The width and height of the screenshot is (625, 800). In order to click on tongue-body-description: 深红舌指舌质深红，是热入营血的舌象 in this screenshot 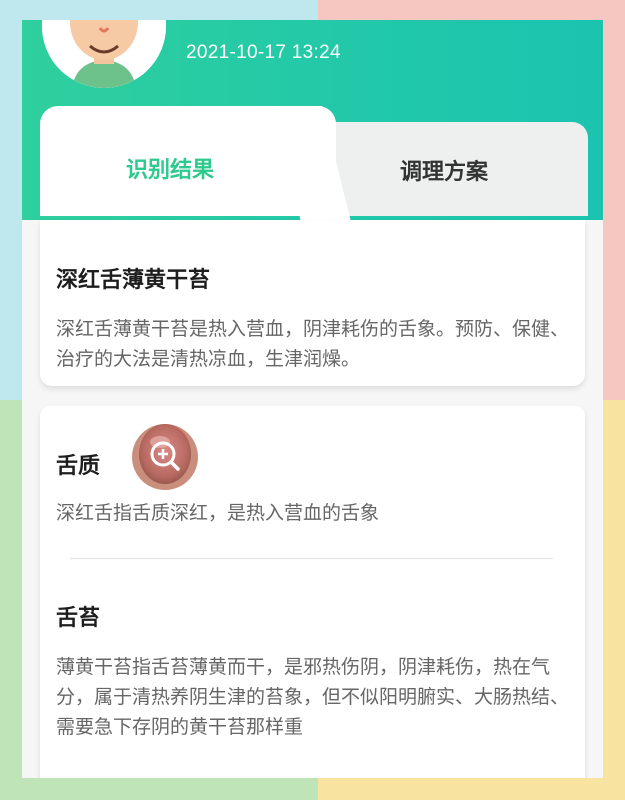, I will do `click(218, 513)`.